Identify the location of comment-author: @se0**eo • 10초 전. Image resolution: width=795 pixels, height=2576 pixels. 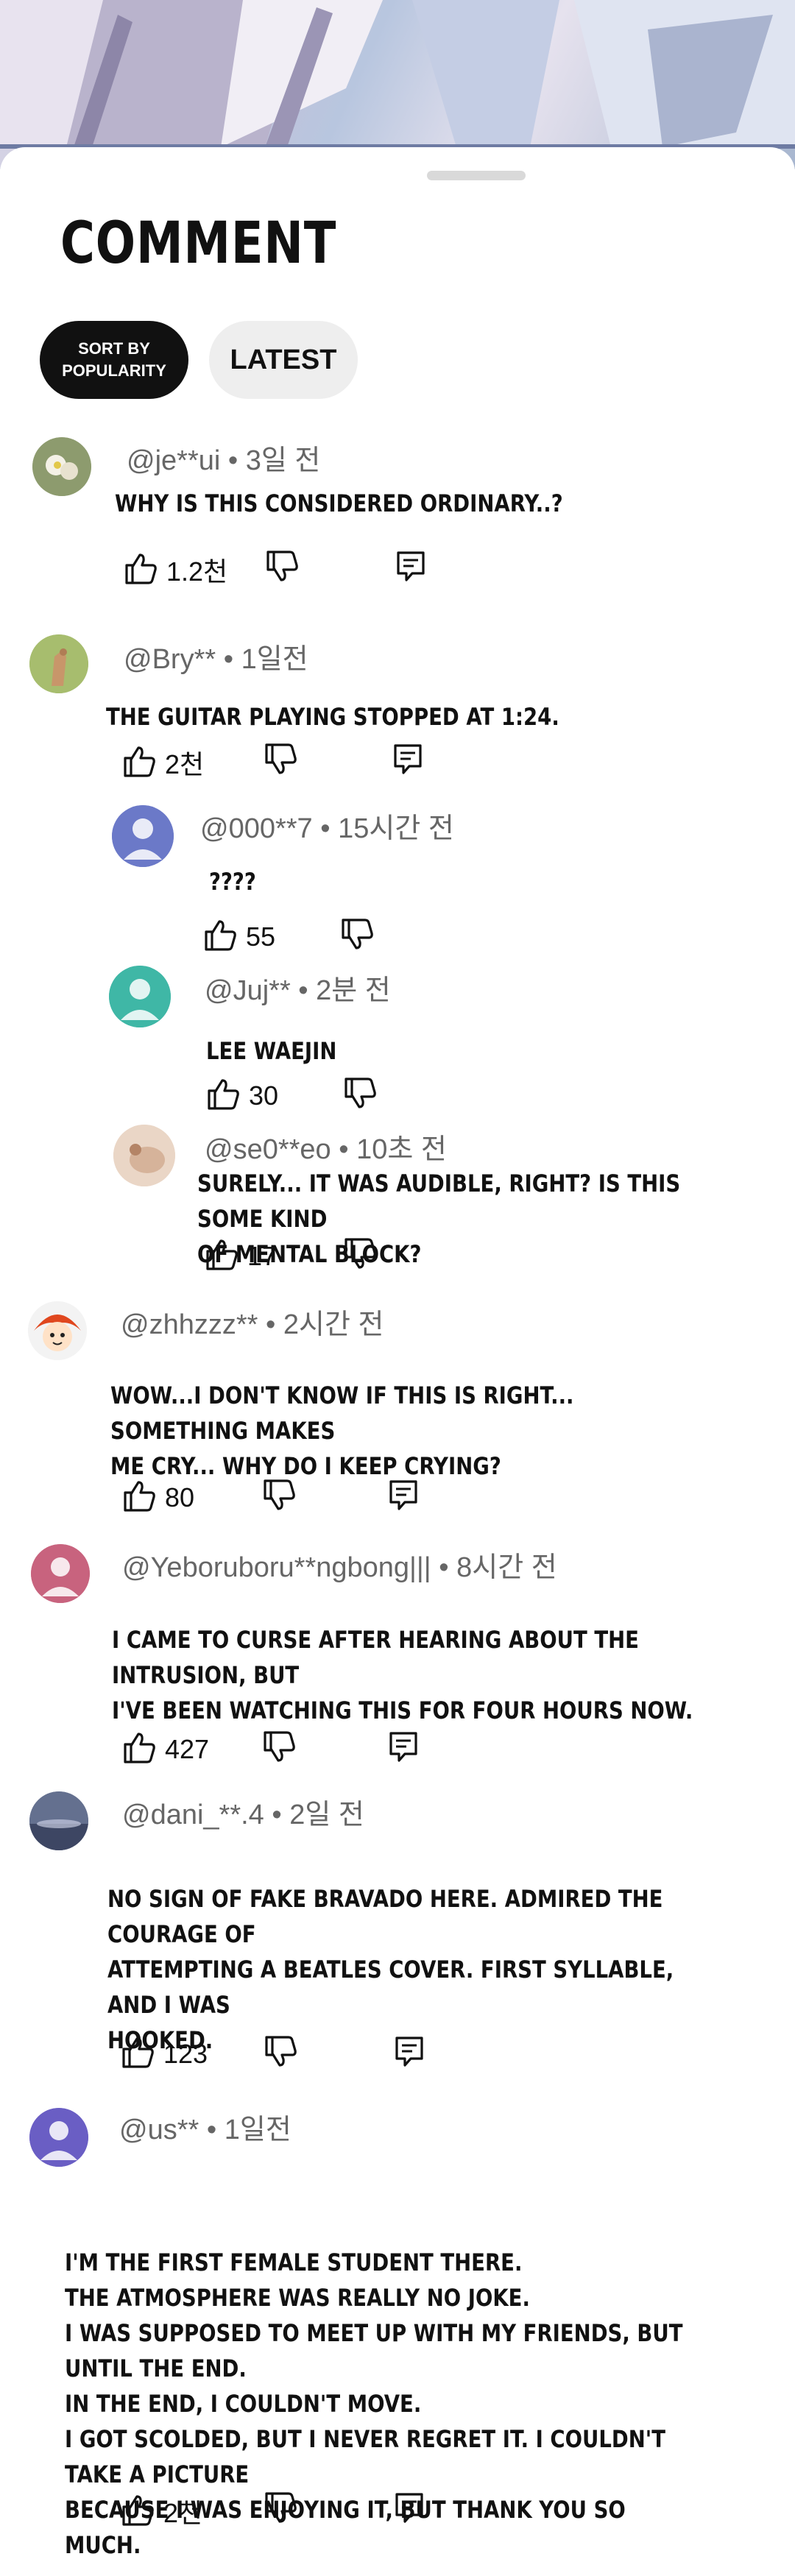
(326, 1146).